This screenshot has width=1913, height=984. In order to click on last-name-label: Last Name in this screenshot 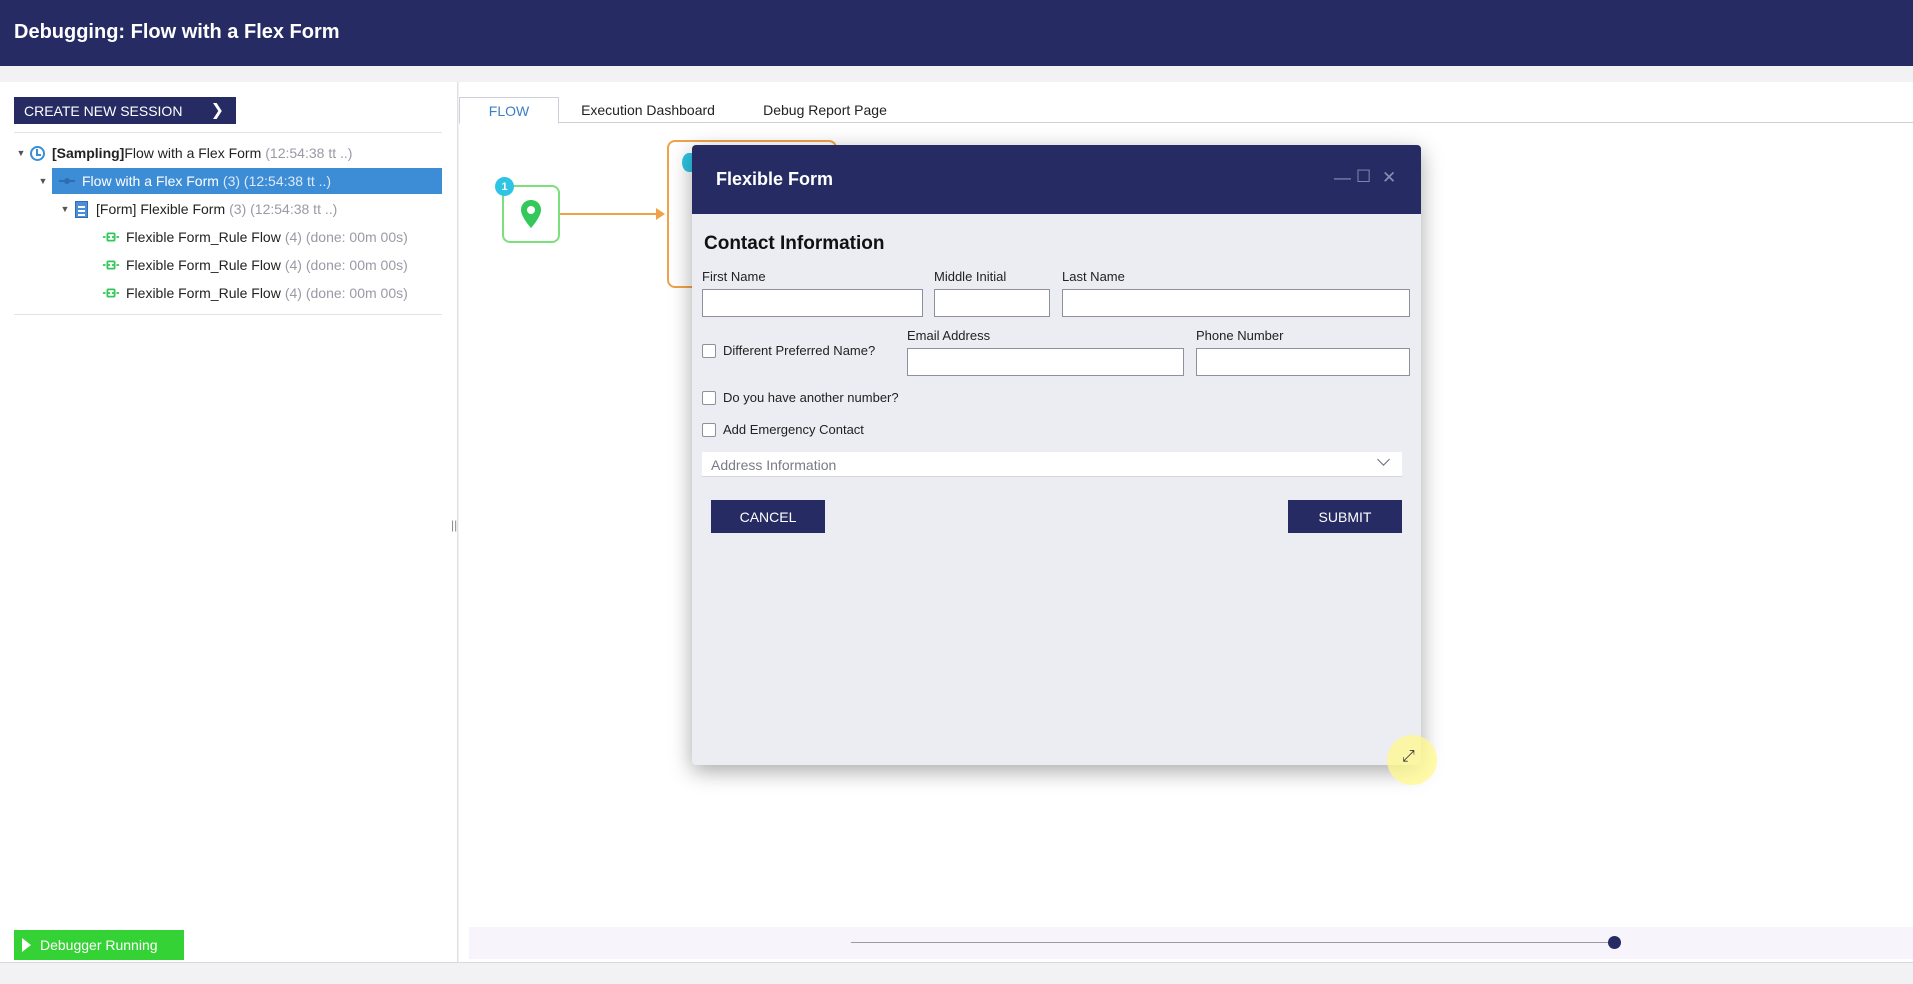, I will do `click(1093, 276)`.